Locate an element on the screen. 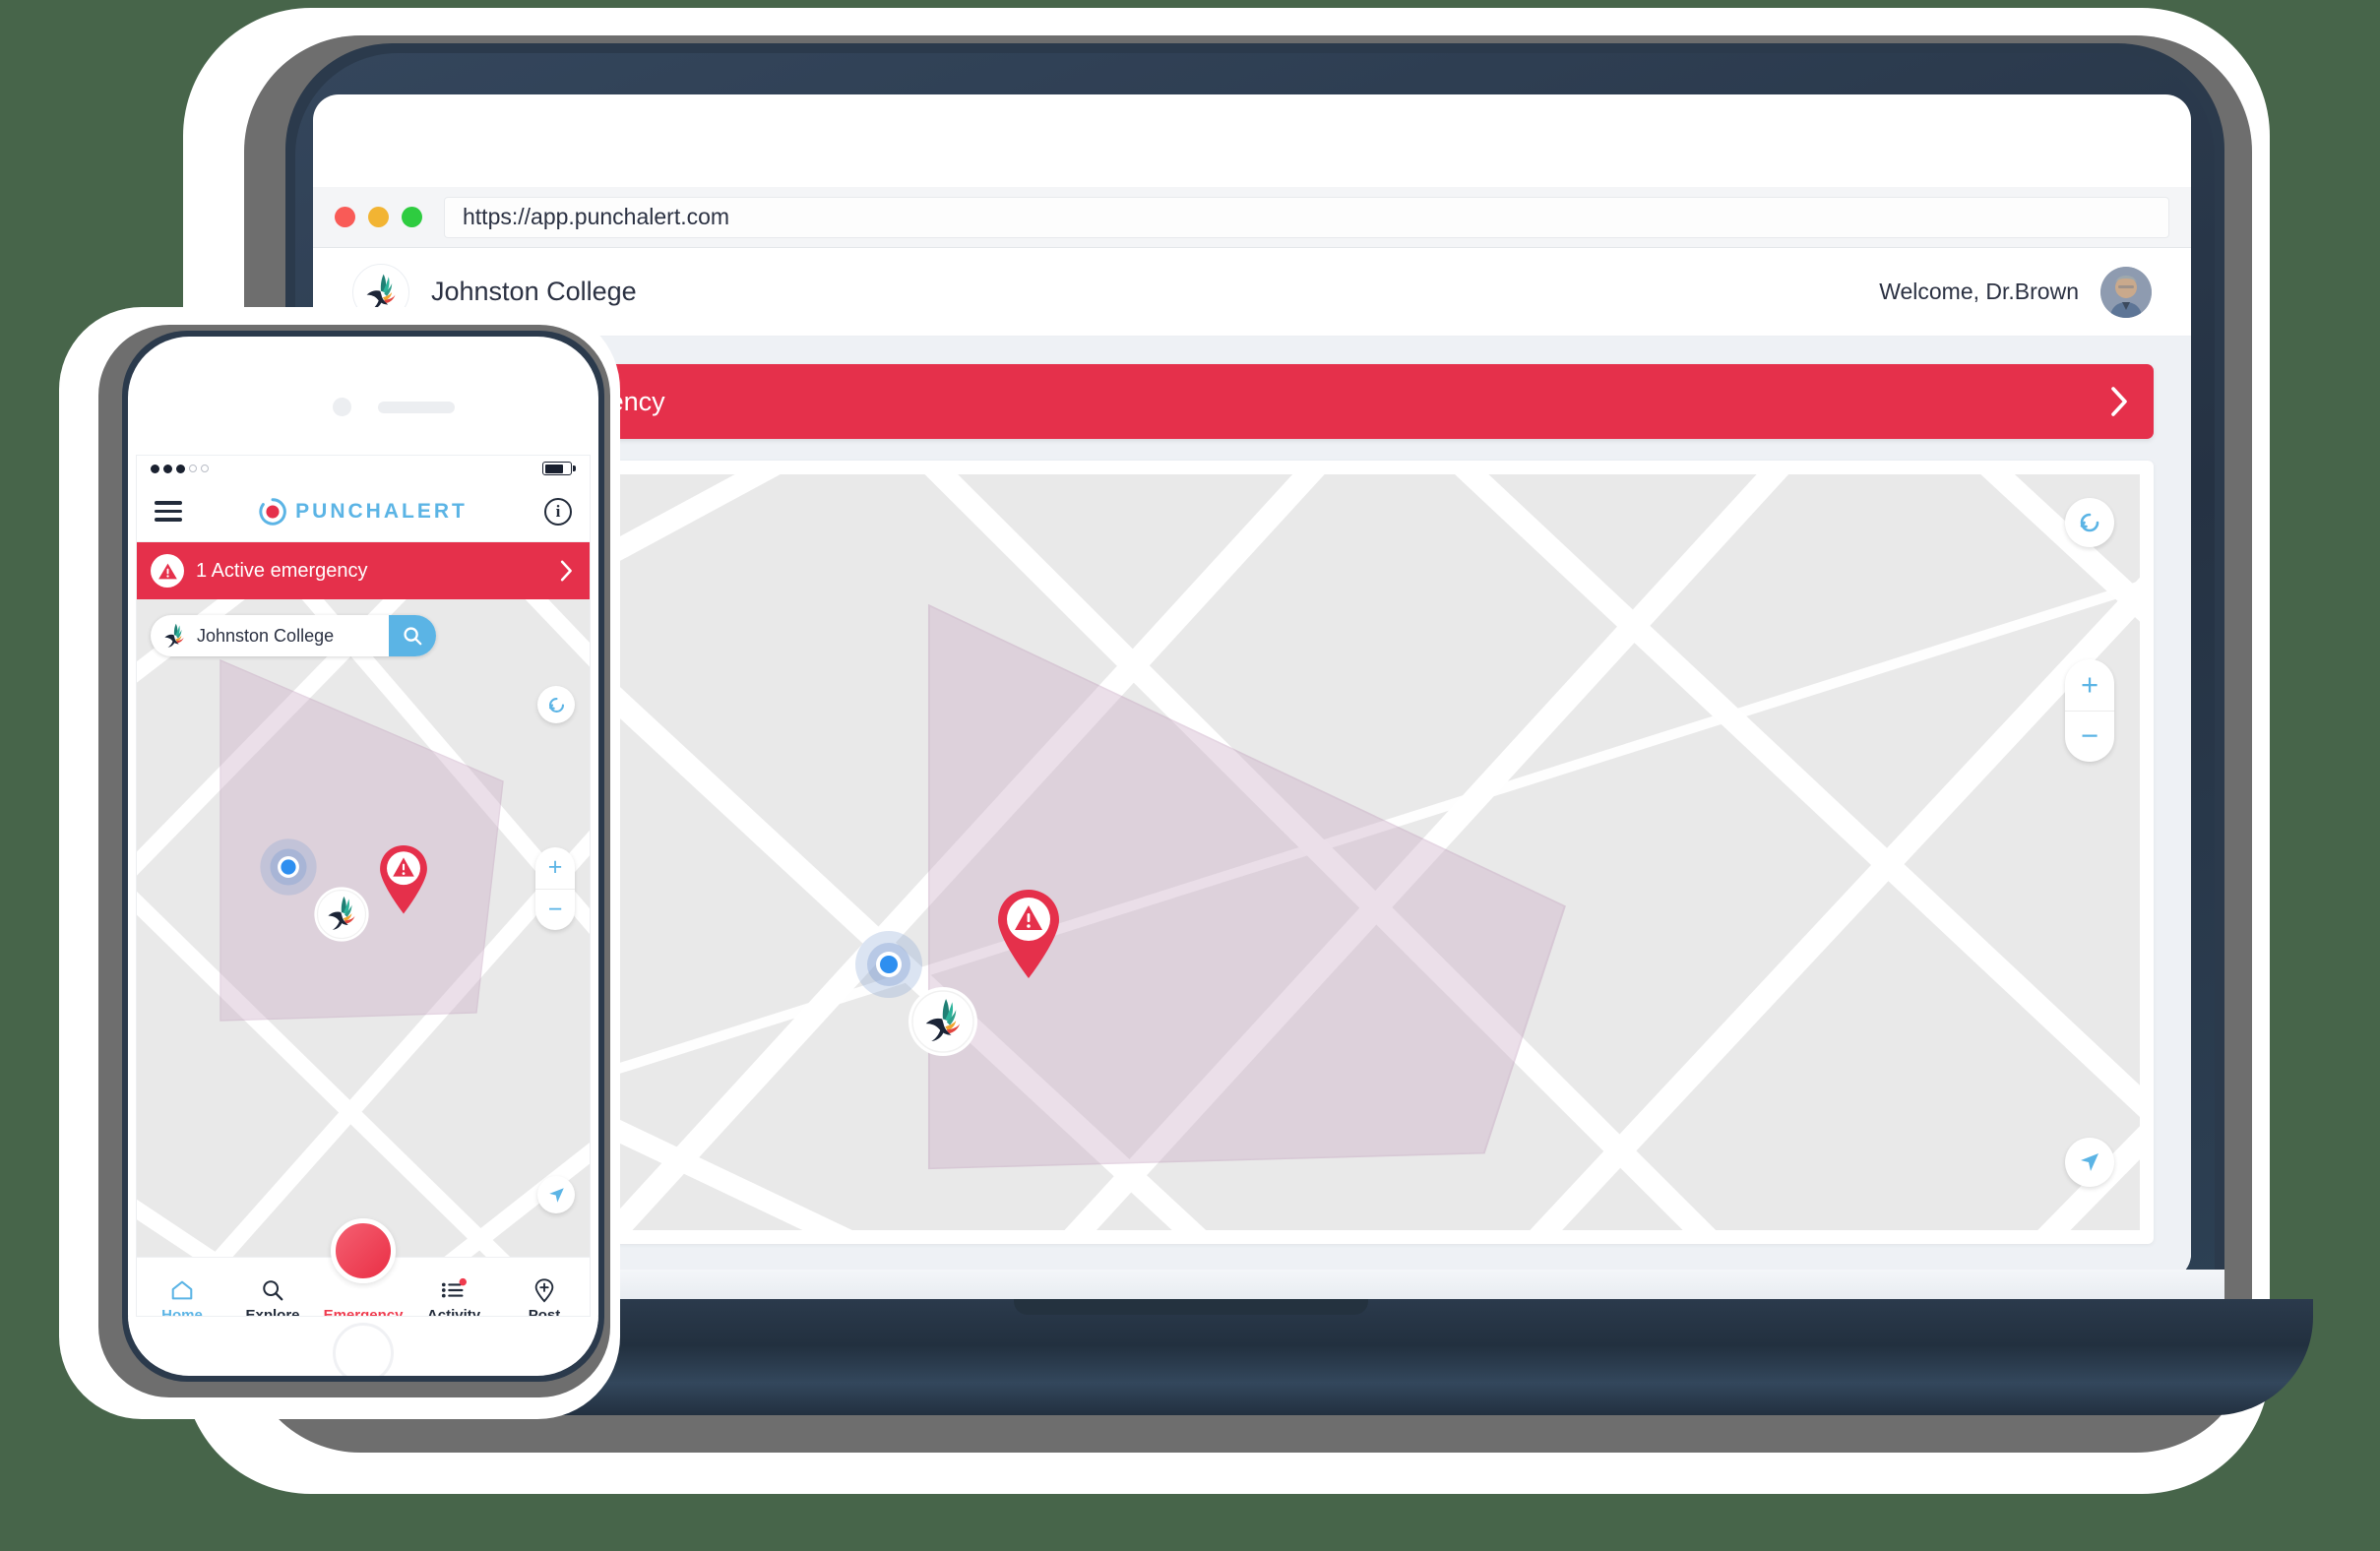 This screenshot has height=1551, width=2380. tab-activity-label: Activity is located at coordinates (453, 1312).